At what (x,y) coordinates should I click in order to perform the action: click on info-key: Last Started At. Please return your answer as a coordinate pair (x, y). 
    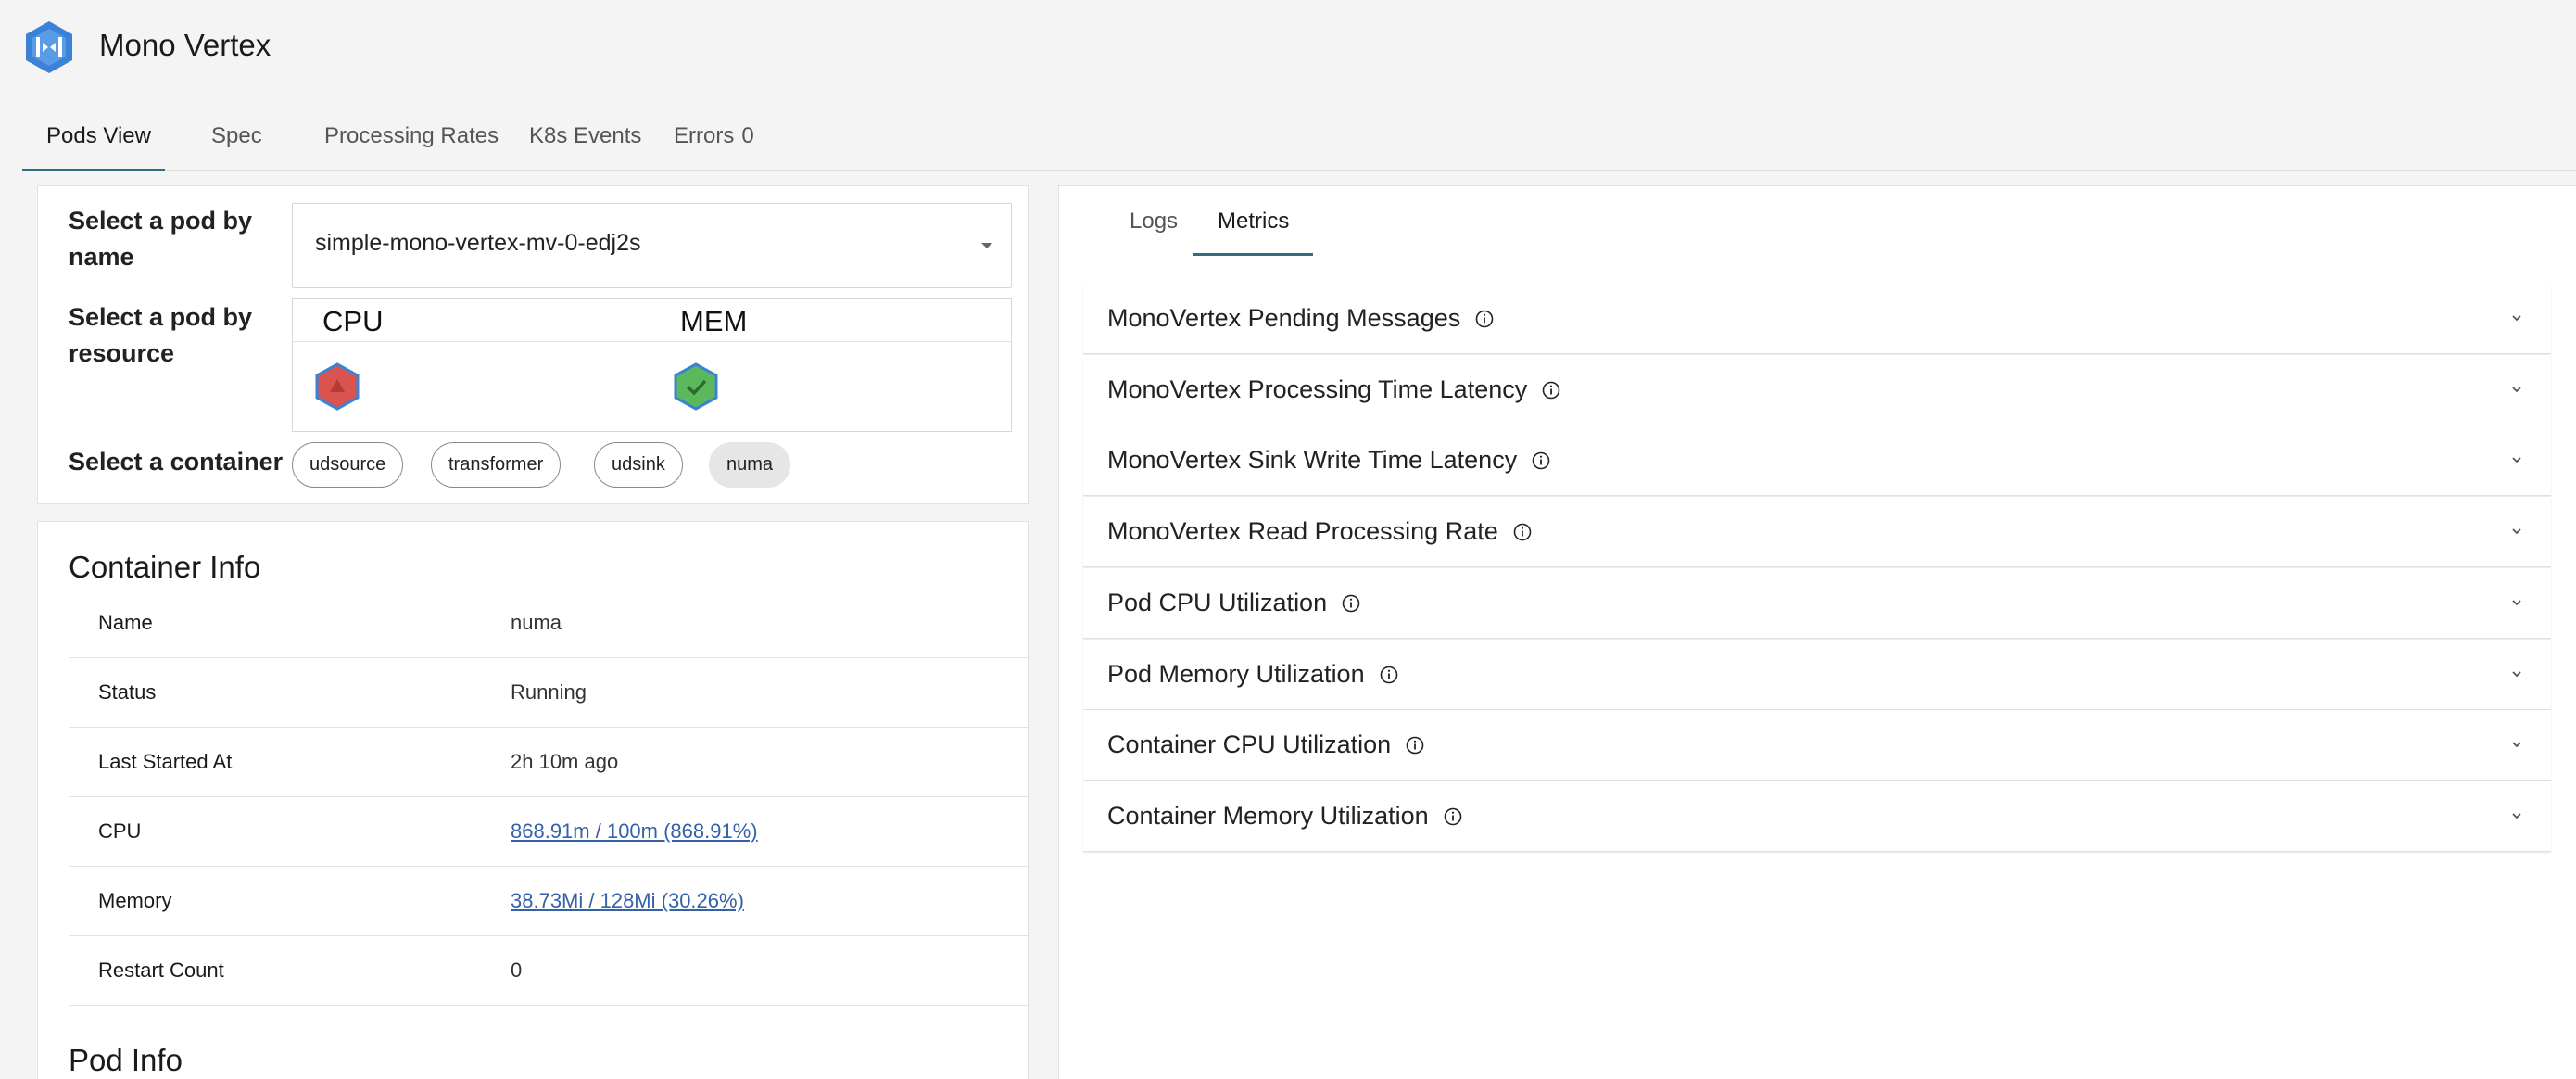
    Looking at the image, I should click on (165, 762).